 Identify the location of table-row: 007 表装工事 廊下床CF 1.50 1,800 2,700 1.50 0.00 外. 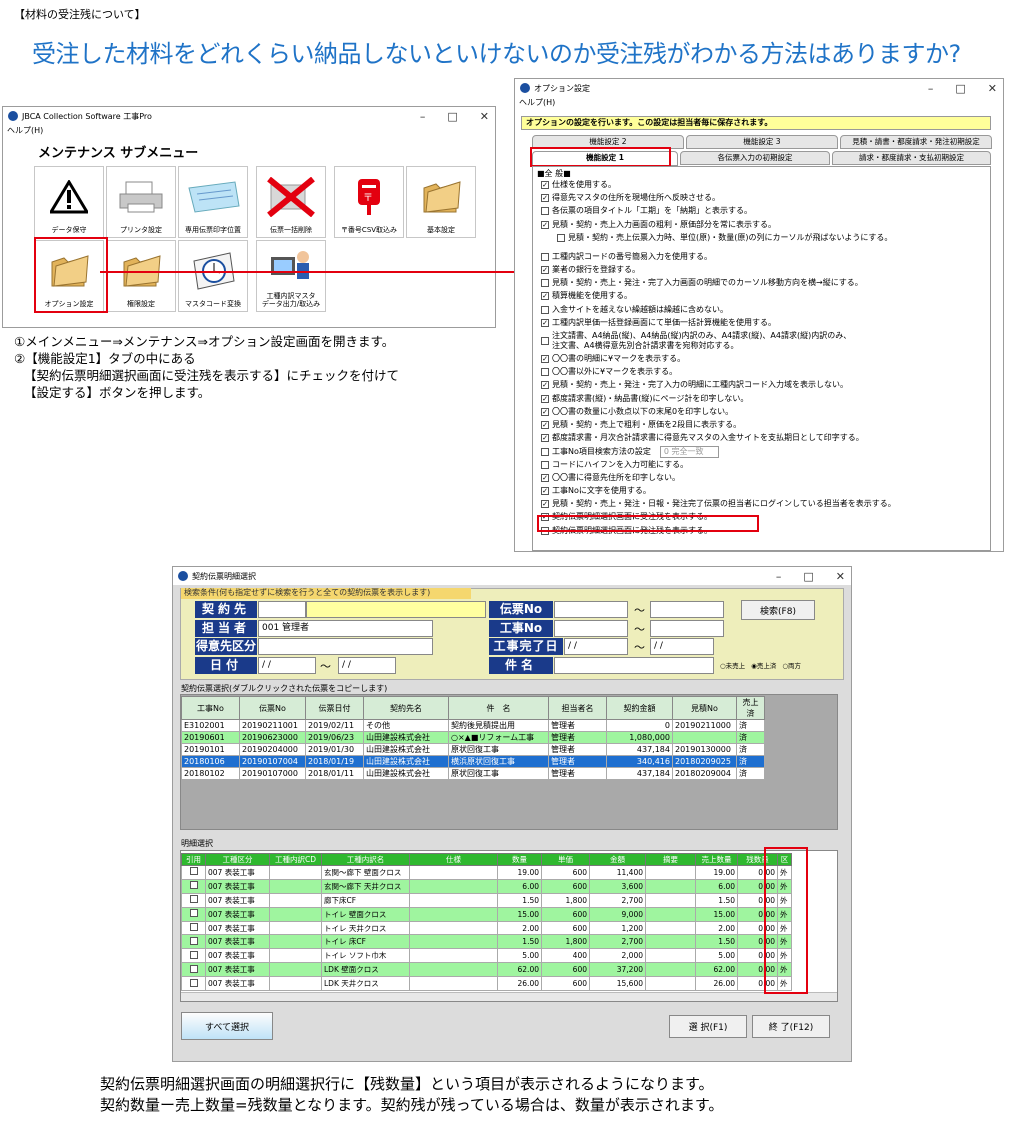
(486, 900).